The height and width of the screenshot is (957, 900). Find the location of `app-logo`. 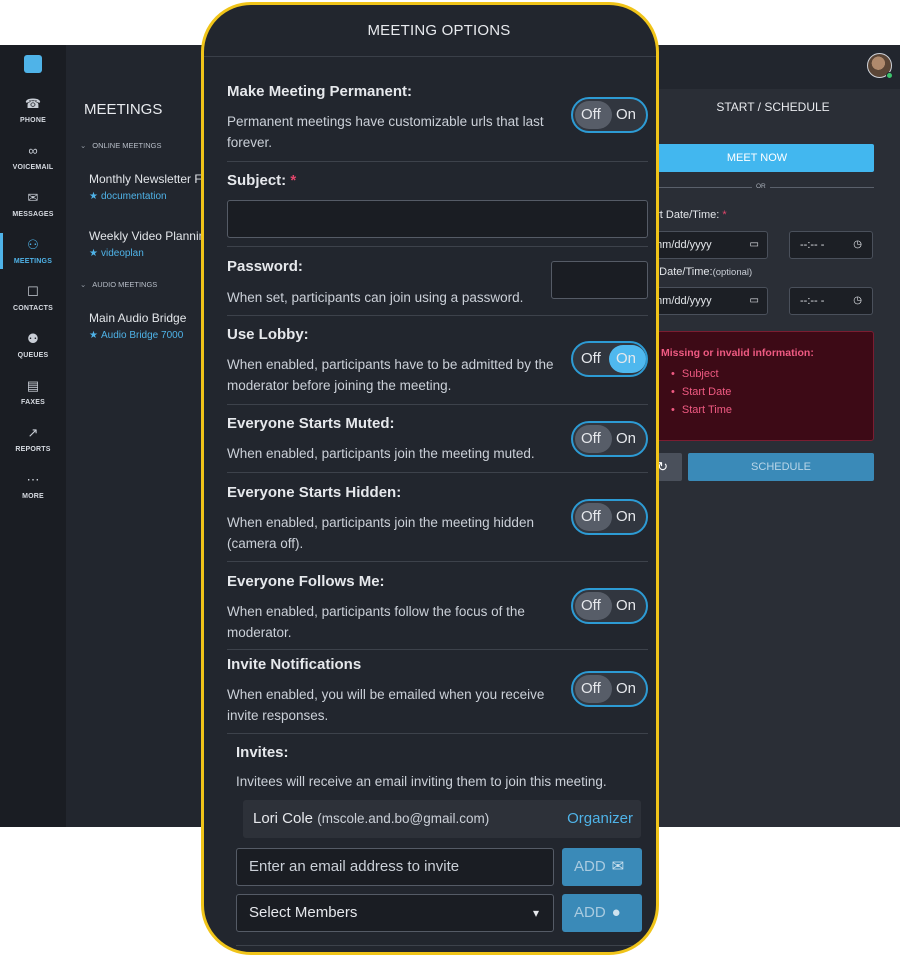

app-logo is located at coordinates (33, 64).